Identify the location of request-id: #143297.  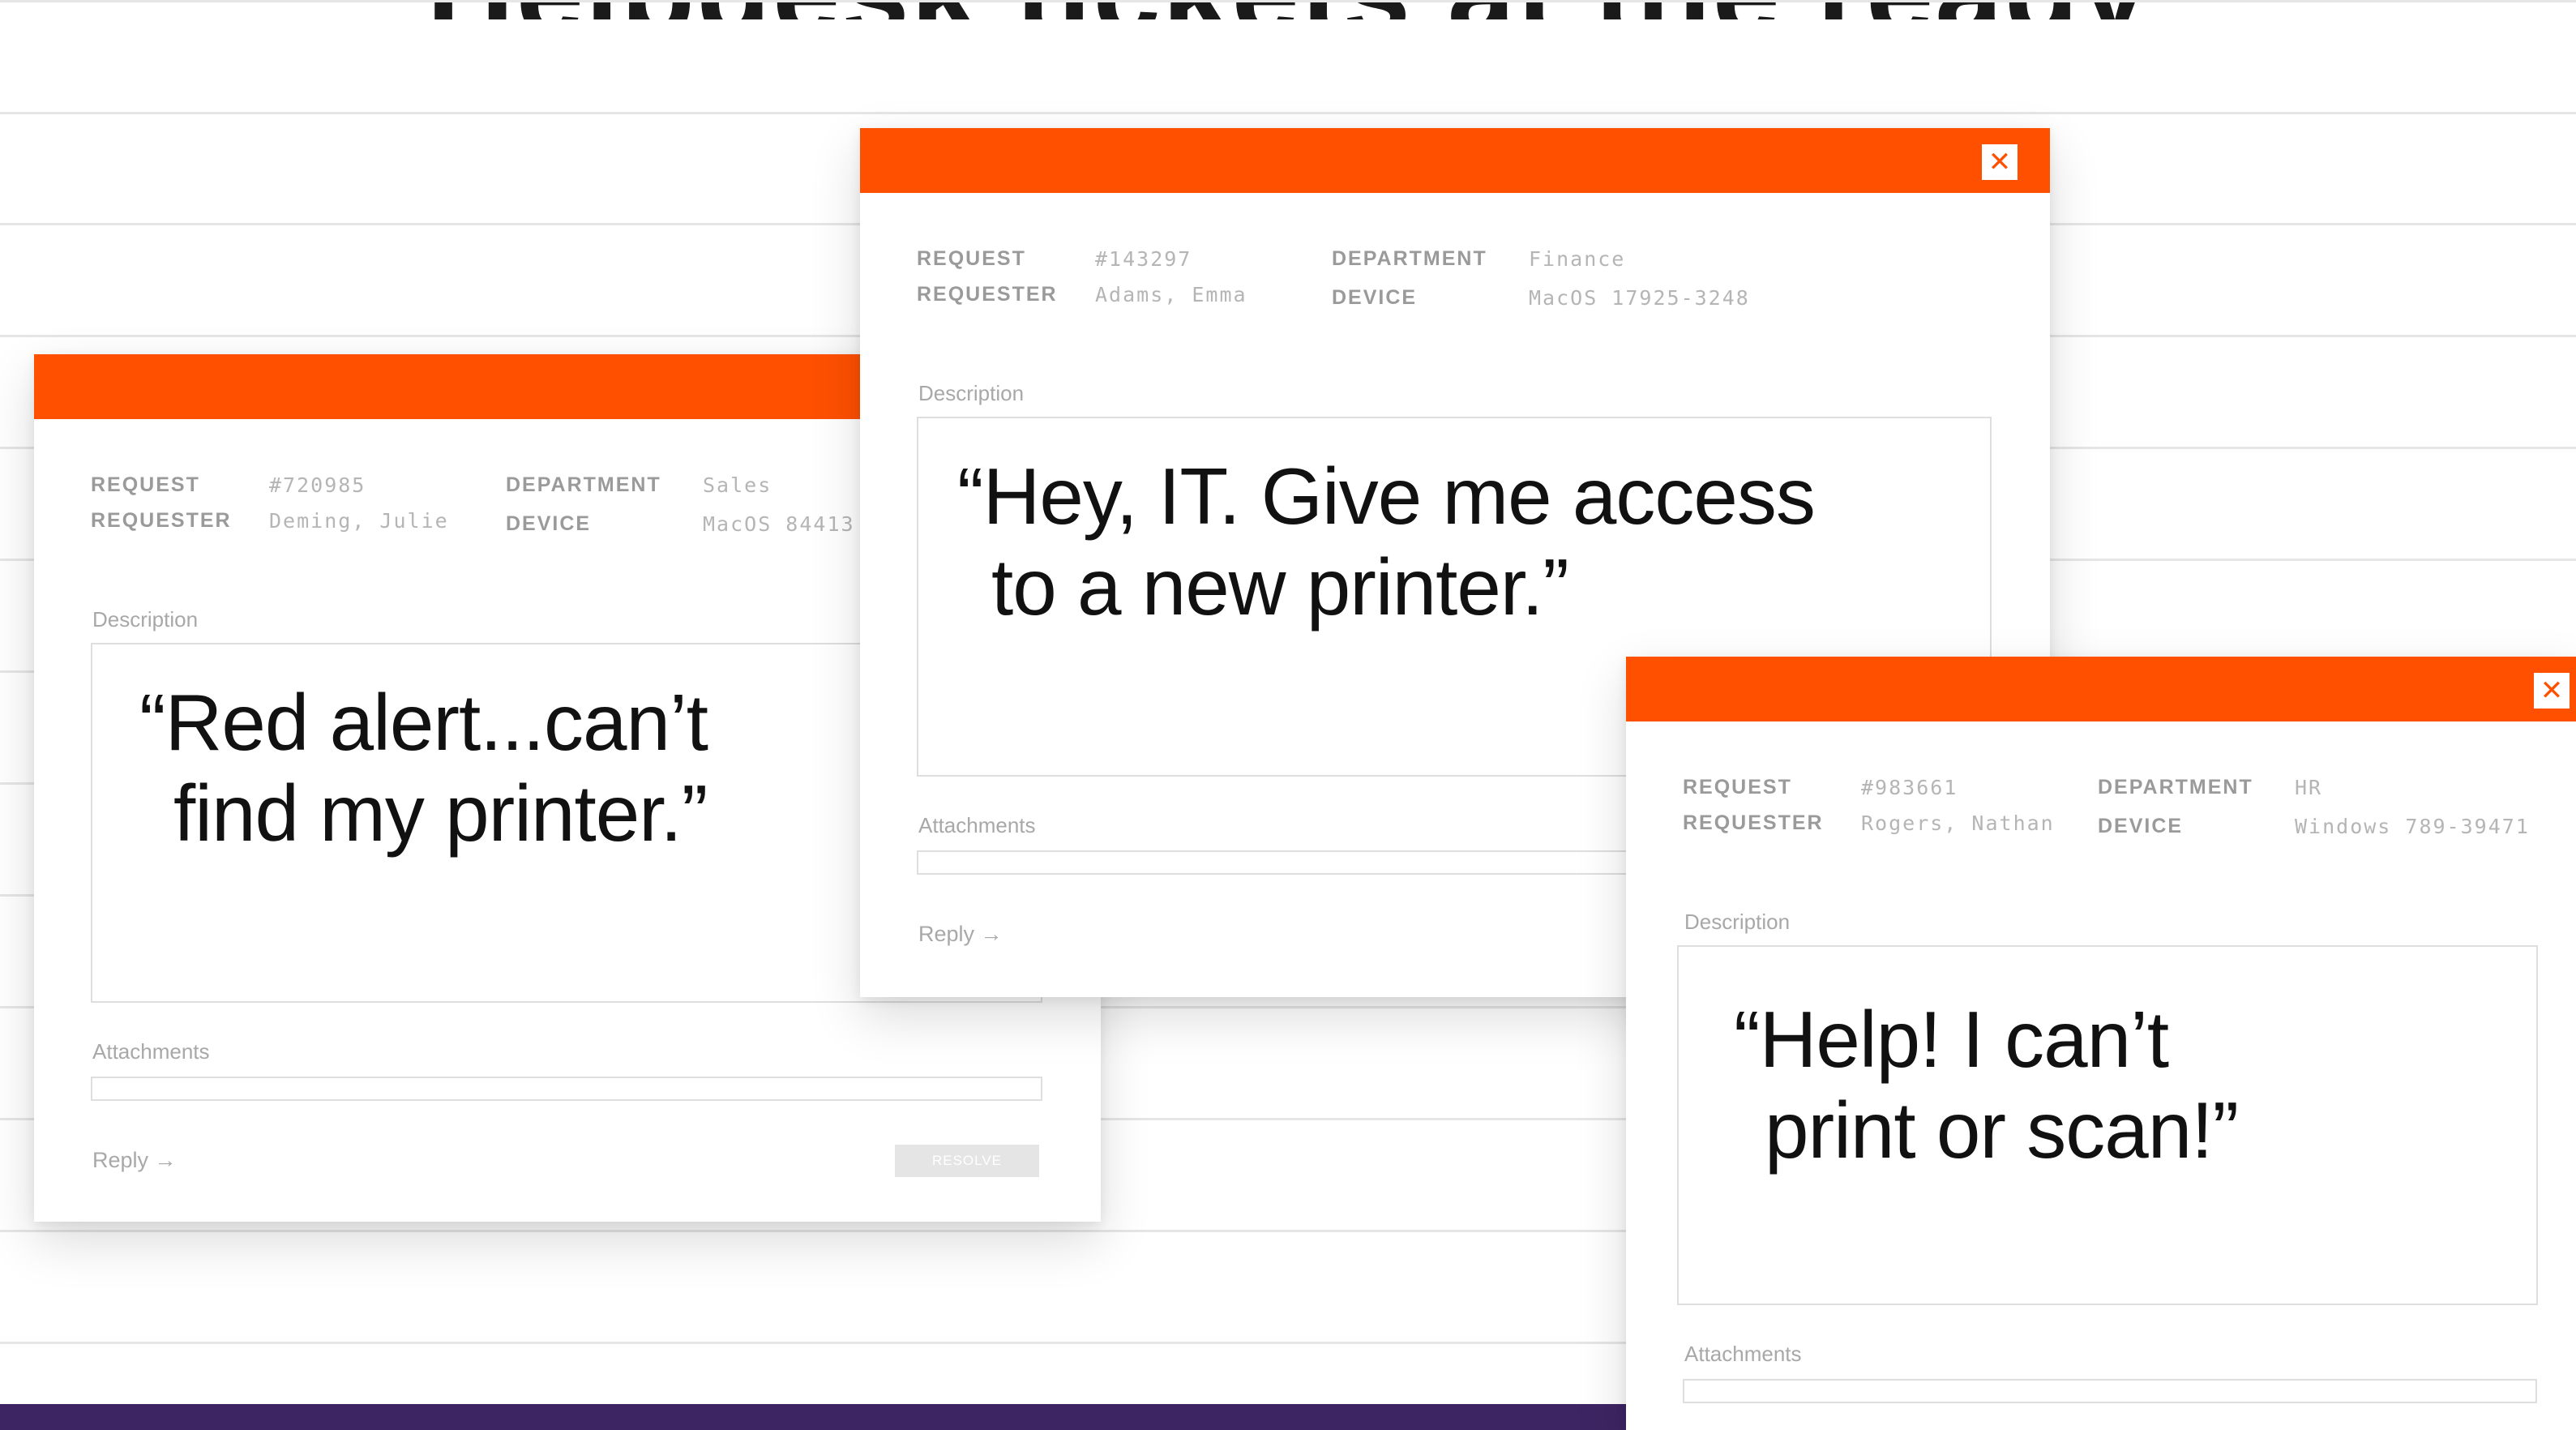
(1143, 259).